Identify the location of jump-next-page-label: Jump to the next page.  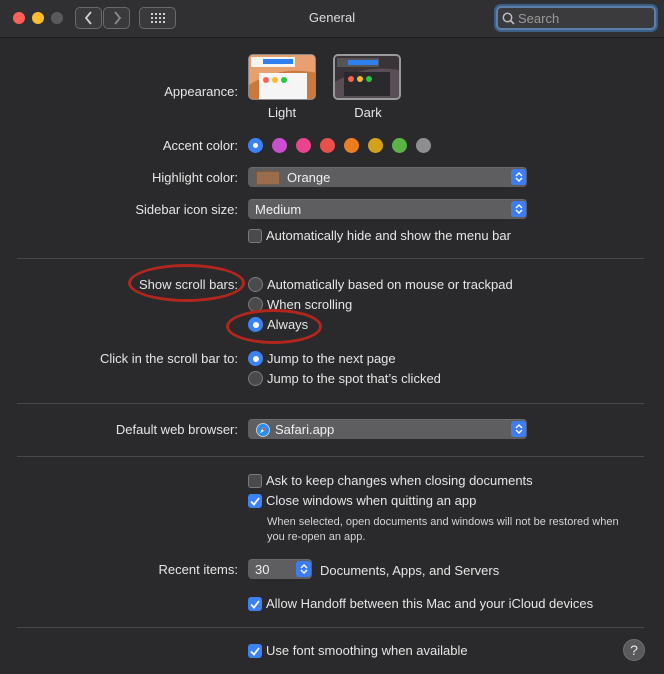
(331, 358).